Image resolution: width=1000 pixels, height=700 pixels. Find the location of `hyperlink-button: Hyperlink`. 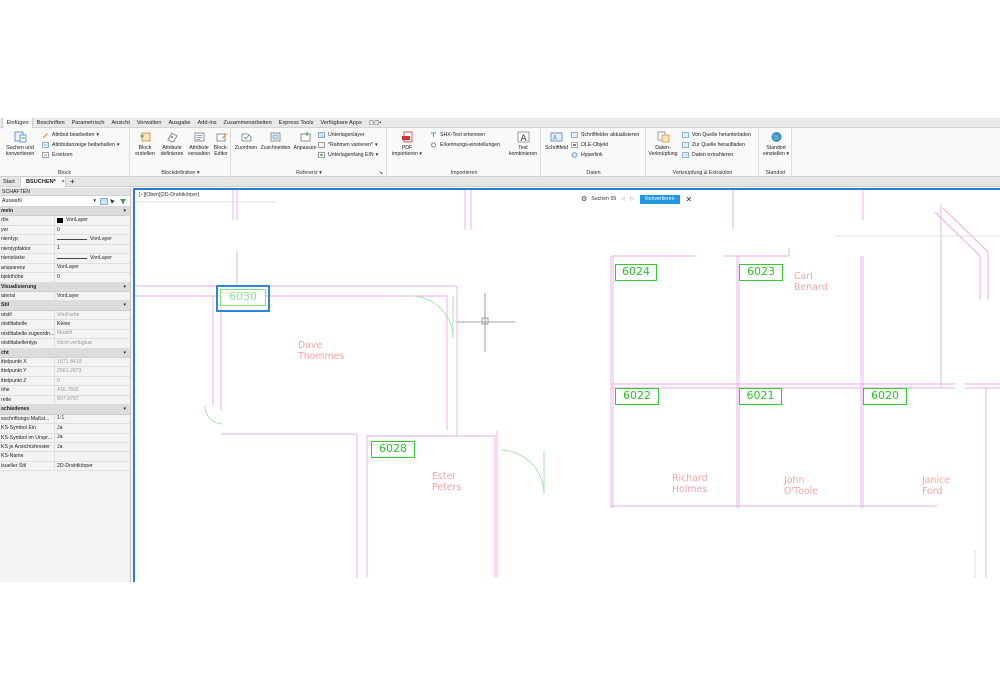

hyperlink-button: Hyperlink is located at coordinates (587, 155).